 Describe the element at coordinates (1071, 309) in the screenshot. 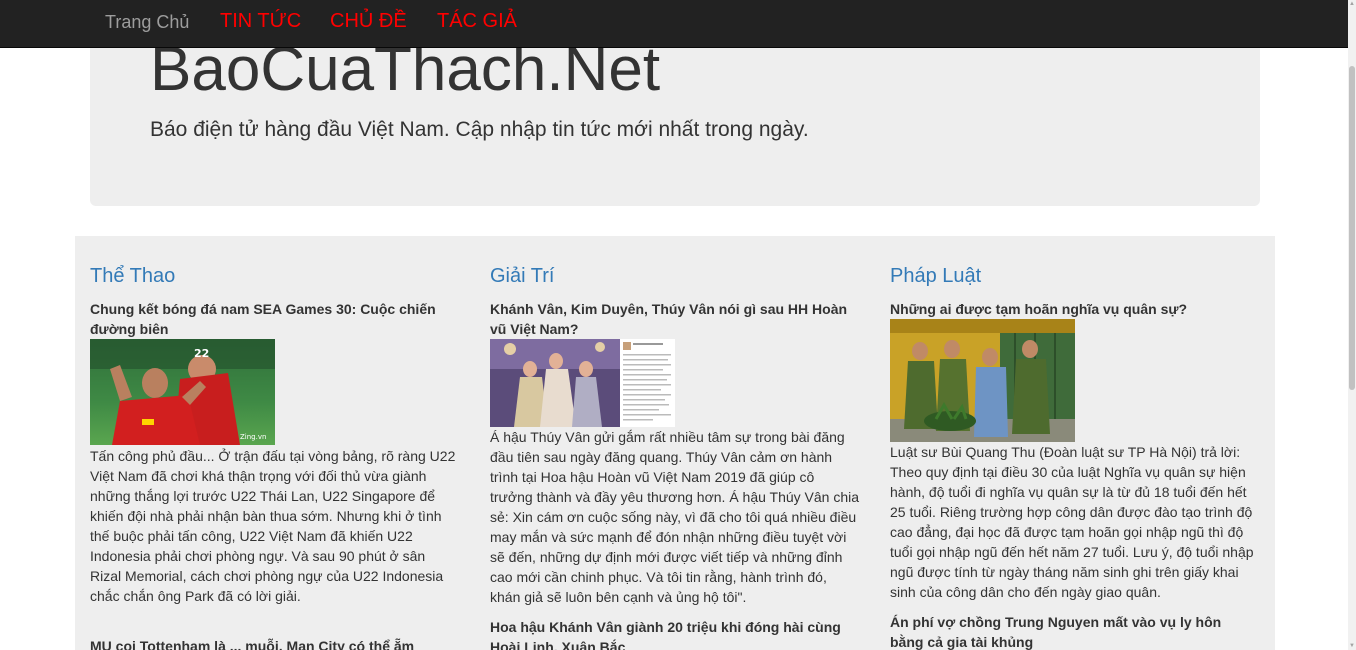

I see `article-title: Những ai được tạm hoãn nghĩa vụ quân sự?` at that location.